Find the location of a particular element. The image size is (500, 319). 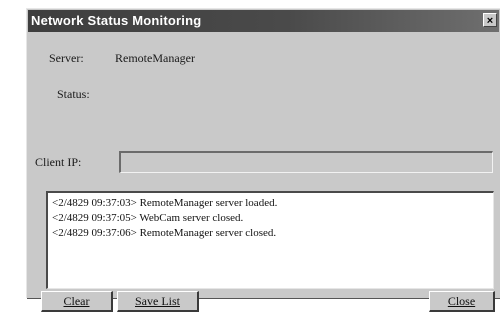

close-icon: × is located at coordinates (490, 20).